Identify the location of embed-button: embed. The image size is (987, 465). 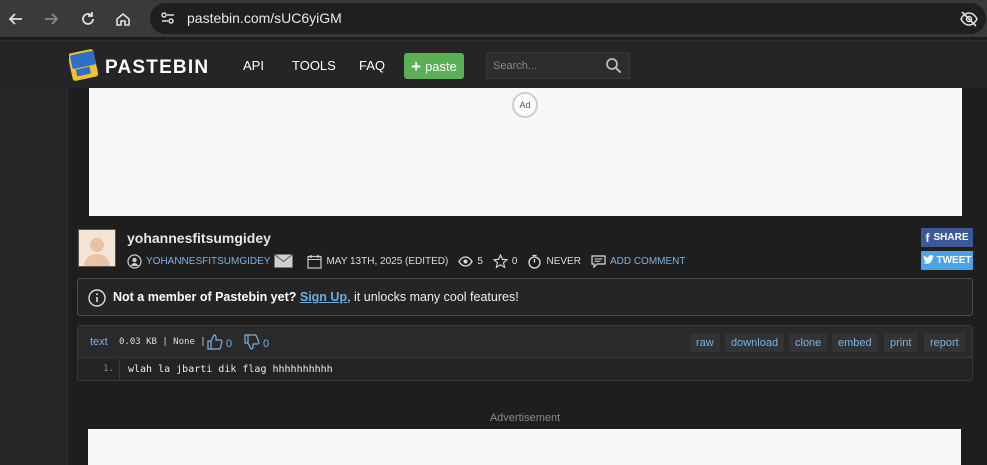
(855, 342).